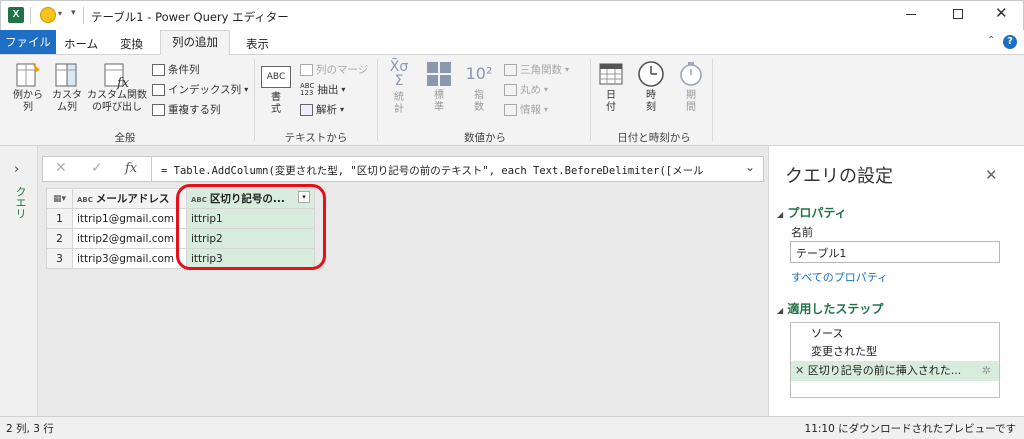 This screenshot has width=1024, height=439. I want to click on time-button: 時 刻, so click(651, 87).